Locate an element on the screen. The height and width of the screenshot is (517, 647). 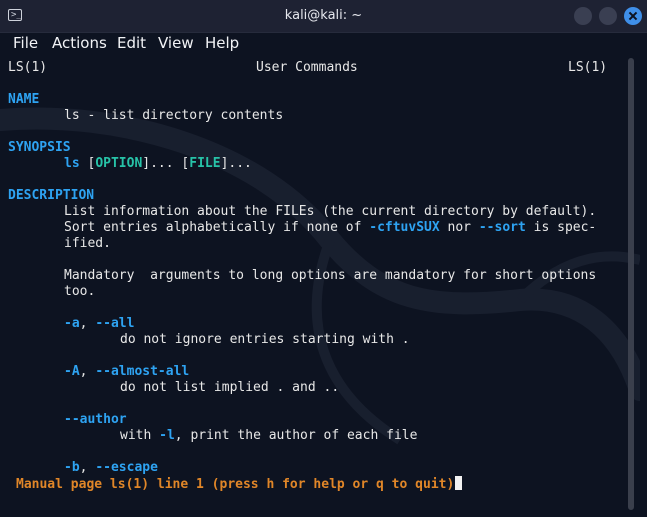
section-name-heading: NAME is located at coordinates (24, 99).